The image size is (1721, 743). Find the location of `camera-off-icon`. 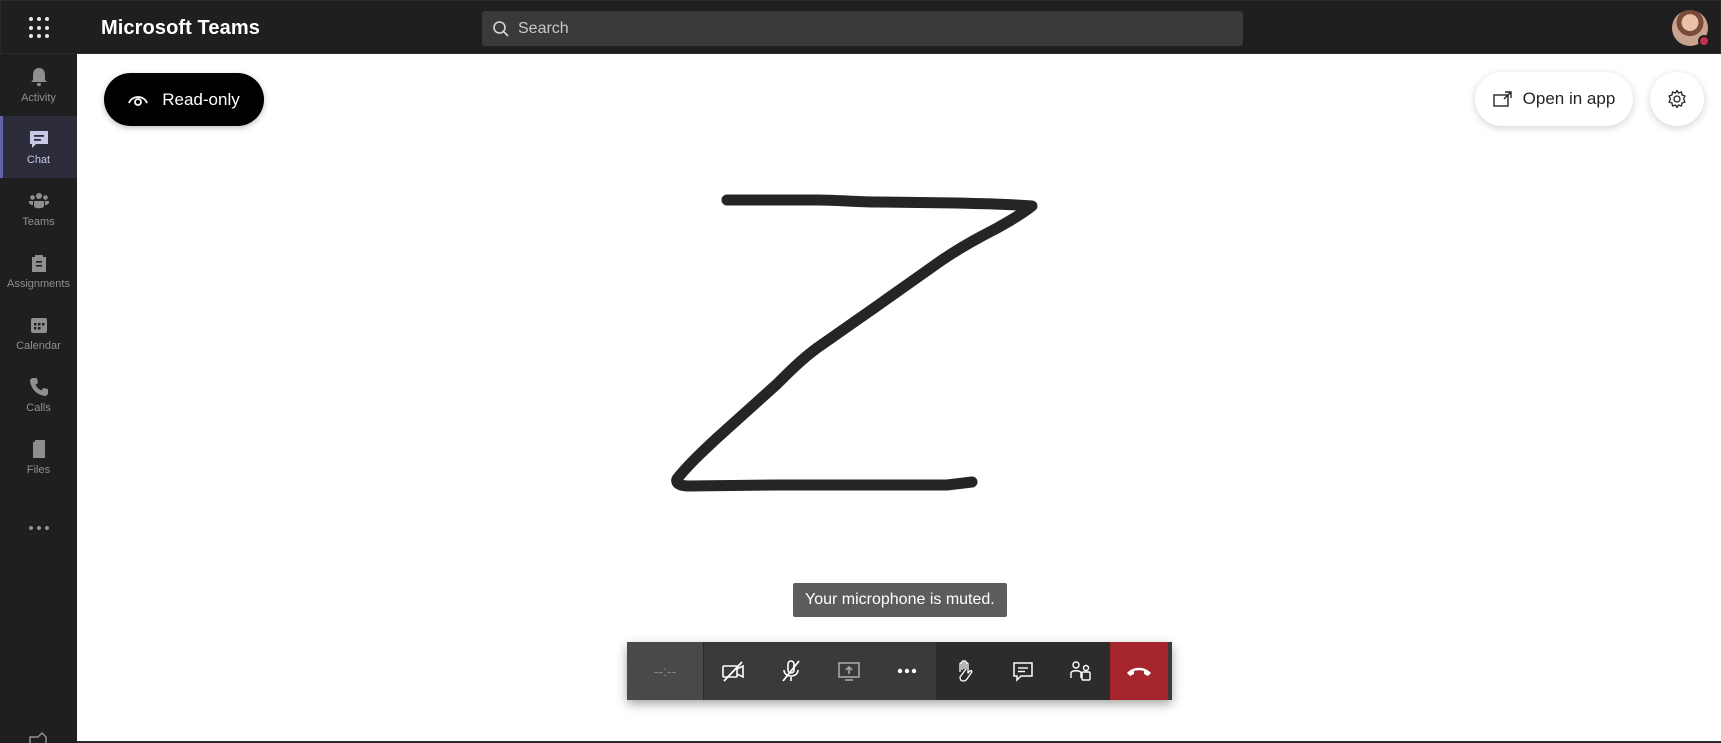

camera-off-icon is located at coordinates (733, 671).